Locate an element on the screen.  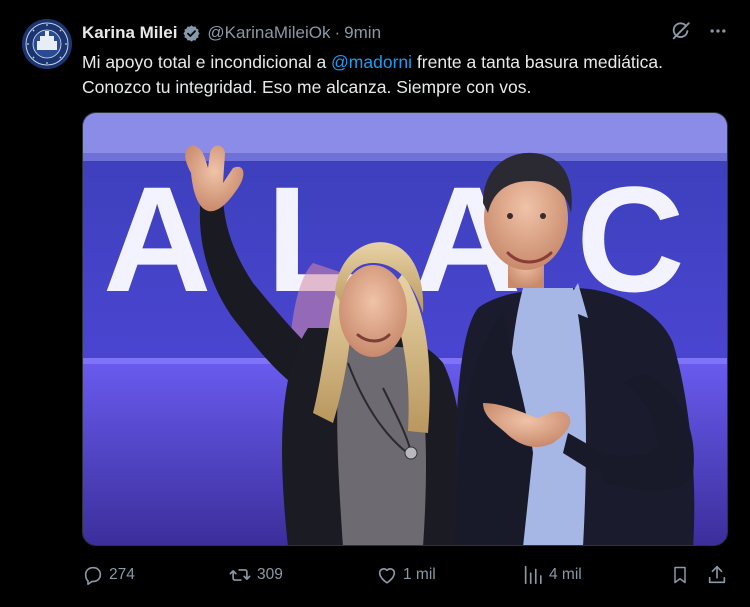
repost-button: 309 is located at coordinates (255, 575).